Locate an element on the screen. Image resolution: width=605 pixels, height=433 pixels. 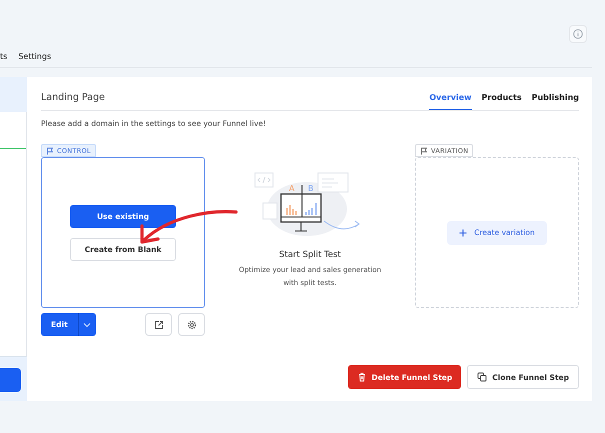
tab: Publishing is located at coordinates (555, 101).